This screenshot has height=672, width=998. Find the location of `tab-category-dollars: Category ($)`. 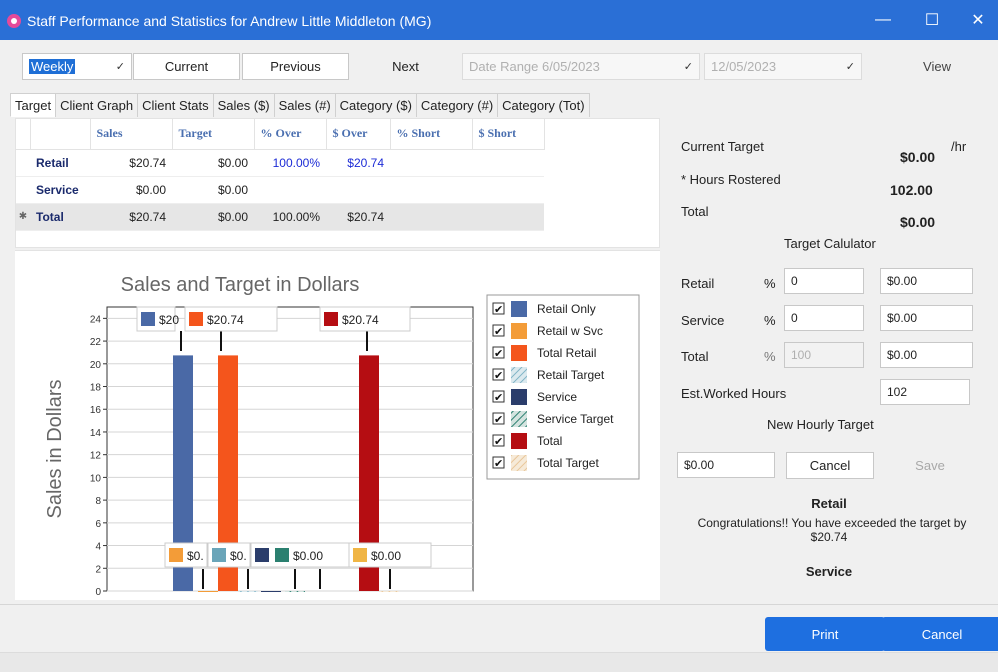

tab-category-dollars: Category ($) is located at coordinates (375, 105).